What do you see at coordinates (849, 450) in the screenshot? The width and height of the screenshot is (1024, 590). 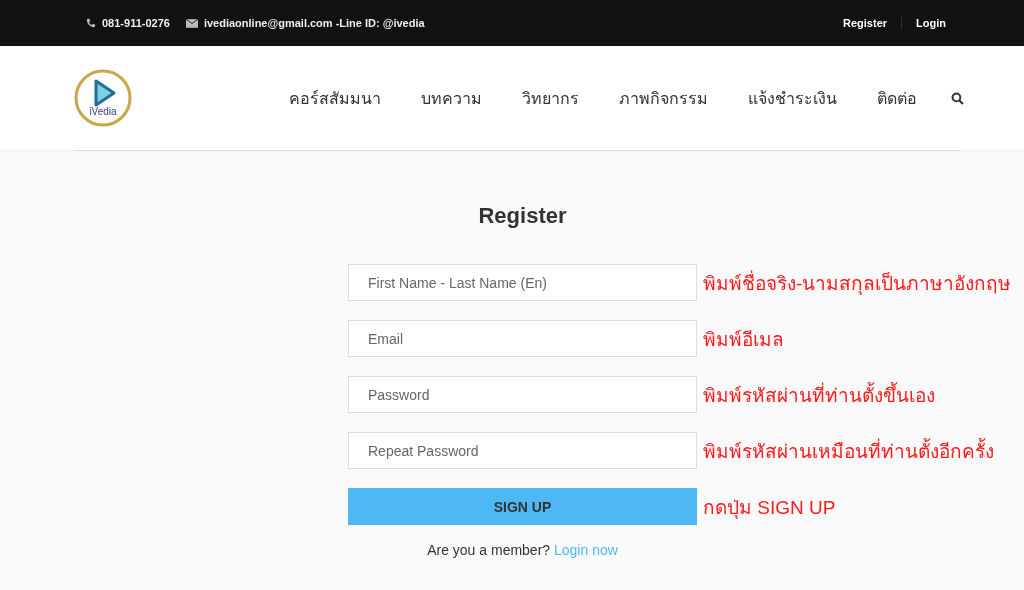 I see `hint-note: พิมพ์รหัสผ่านเหมือนที่ท่านตั้งอีกครั้ง` at bounding box center [849, 450].